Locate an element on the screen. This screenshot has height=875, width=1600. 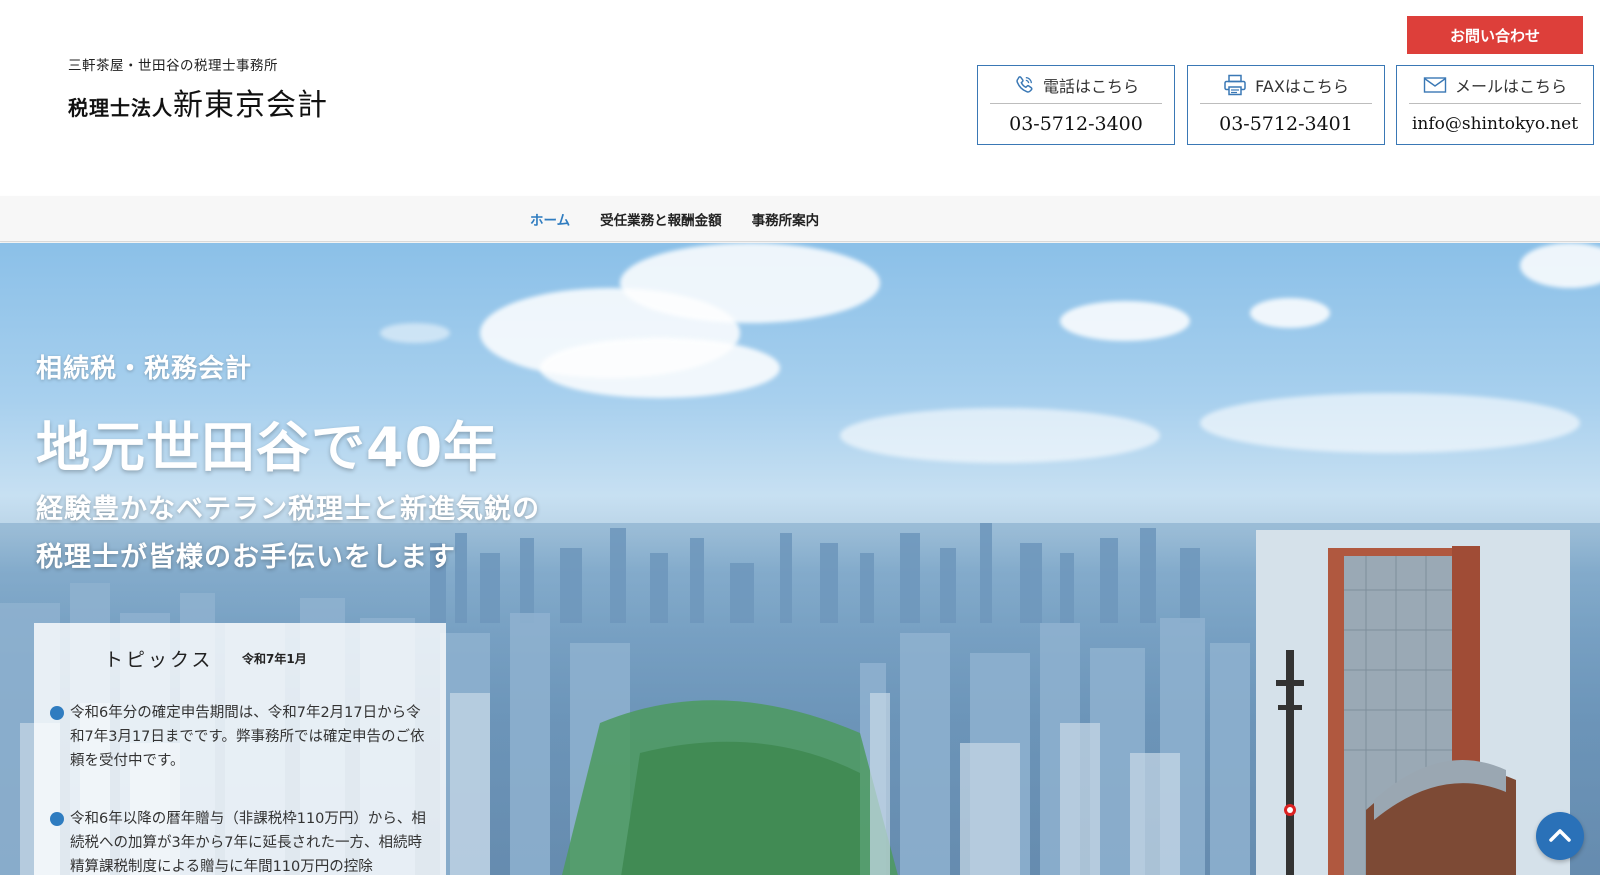
firm-name: 新東京会計 is located at coordinates (250, 105).